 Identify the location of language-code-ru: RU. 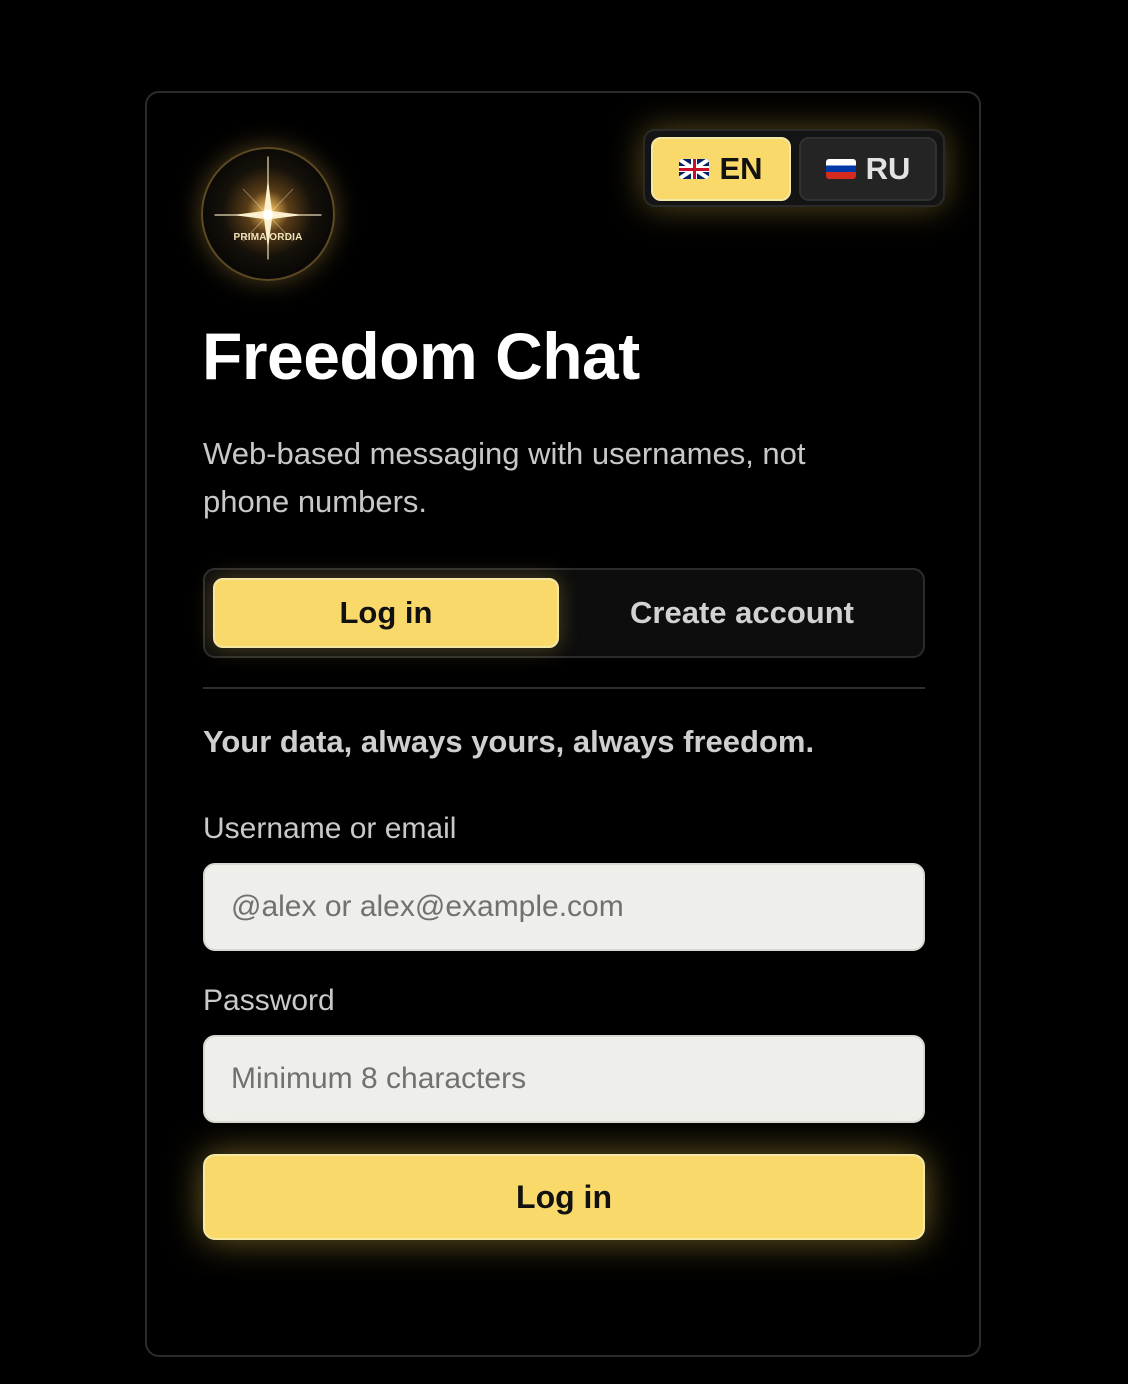
(888, 168).